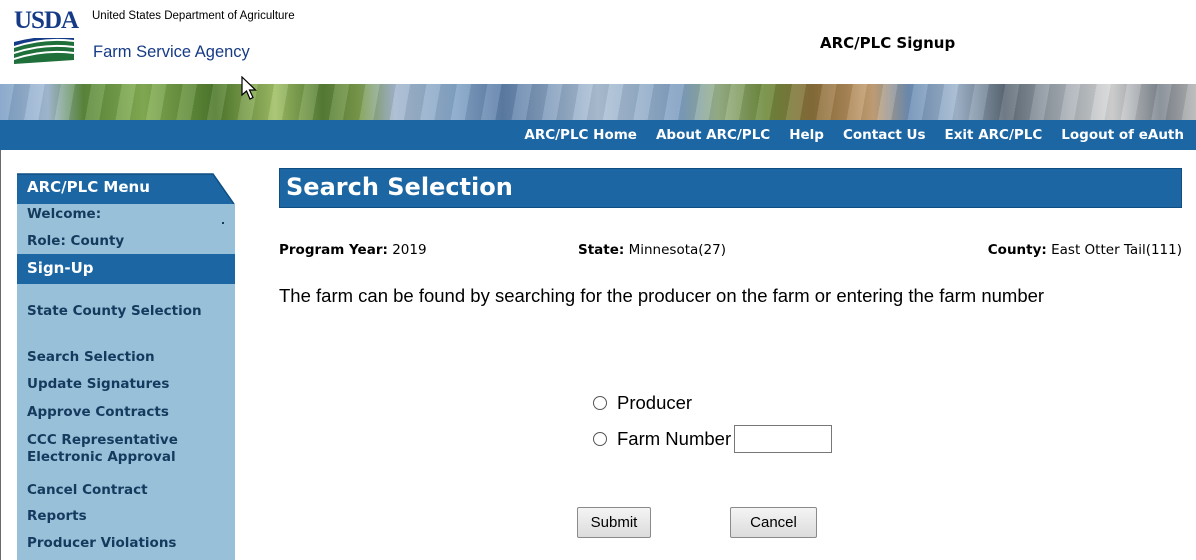 The height and width of the screenshot is (560, 1196). I want to click on farm-number-label: Farm Number, so click(674, 438).